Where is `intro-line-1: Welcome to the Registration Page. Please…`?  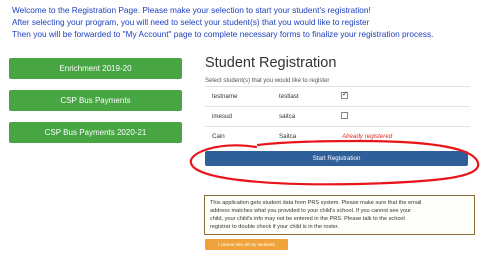
intro-line-1: Welcome to the Registration Page. Please… is located at coordinates (191, 10).